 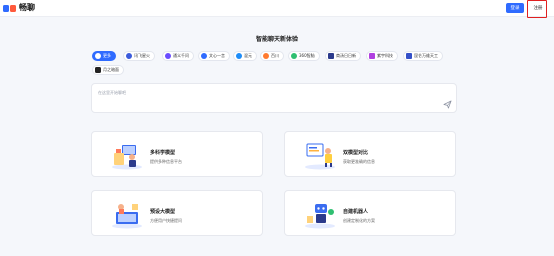 I want to click on model-chip-label: 讯飞星火, so click(x=142, y=55).